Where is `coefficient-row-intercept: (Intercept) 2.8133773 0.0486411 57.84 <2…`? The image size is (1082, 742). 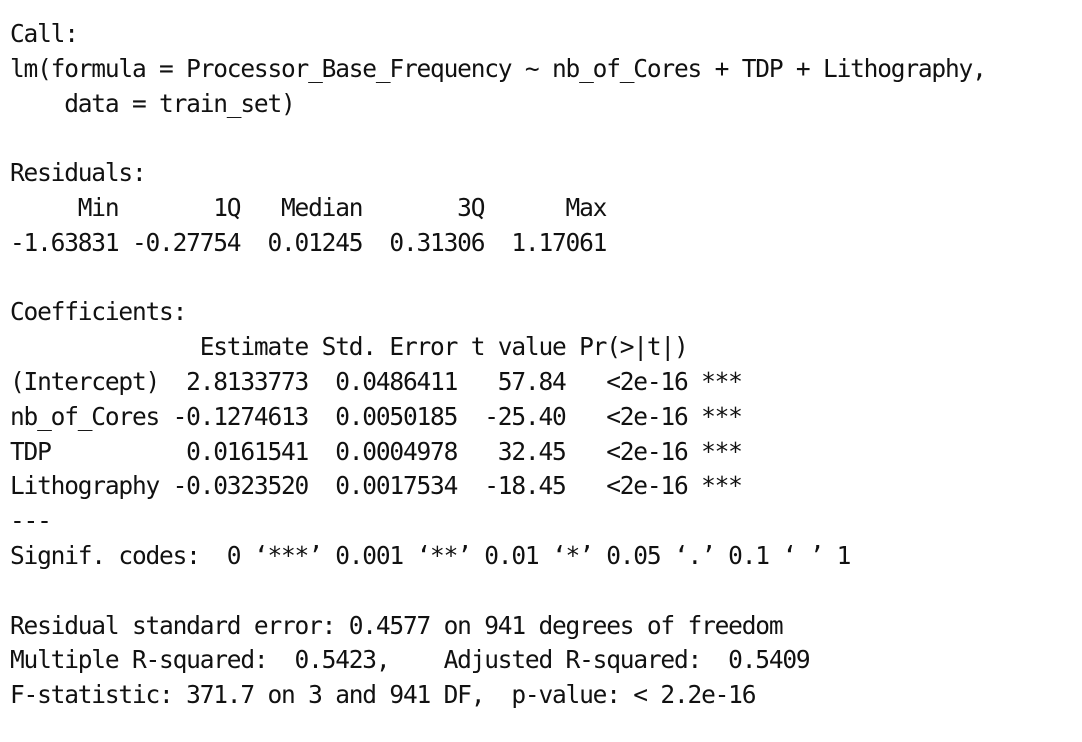
coefficient-row-intercept: (Intercept) 2.8133773 0.0486411 57.84 <2… is located at coordinates (376, 381).